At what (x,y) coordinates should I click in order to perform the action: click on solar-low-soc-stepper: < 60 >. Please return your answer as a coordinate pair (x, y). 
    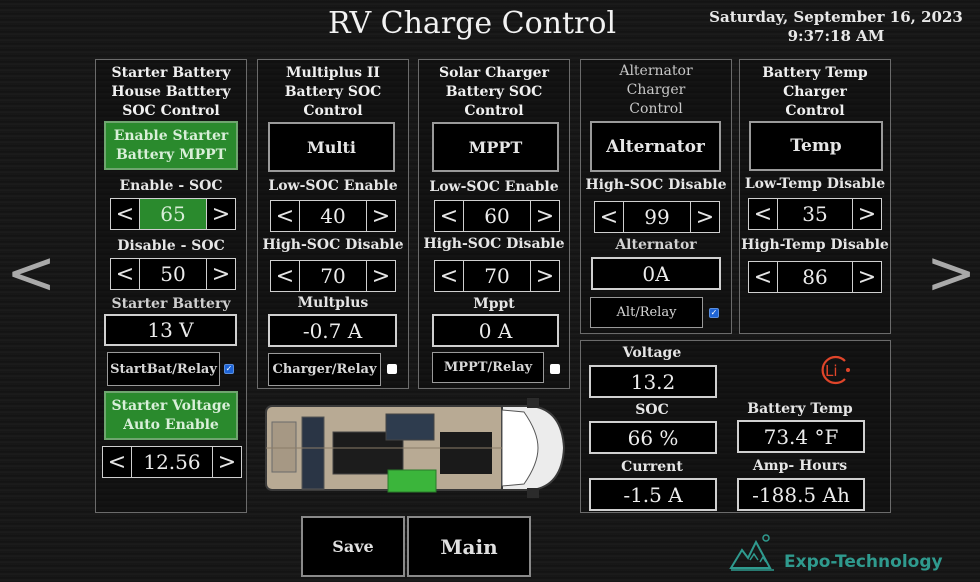
    Looking at the image, I should click on (497, 216).